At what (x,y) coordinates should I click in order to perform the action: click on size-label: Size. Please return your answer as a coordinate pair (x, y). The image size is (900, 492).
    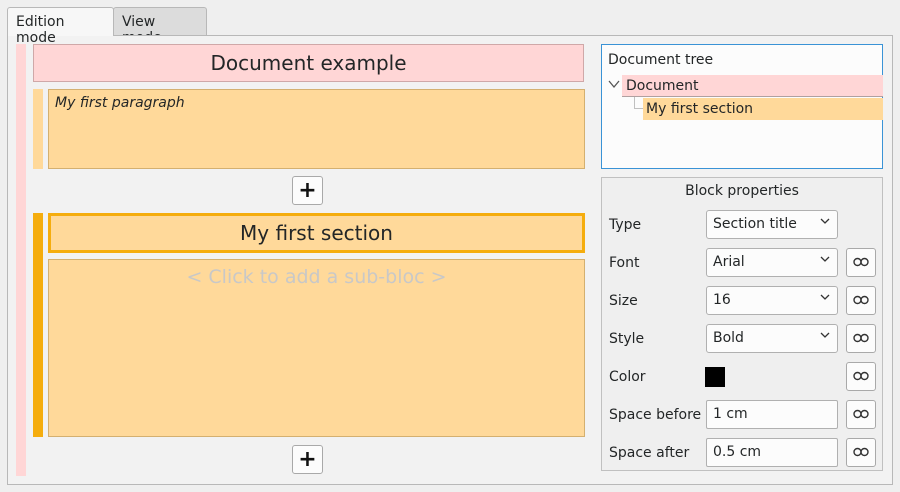
    Looking at the image, I should click on (623, 301).